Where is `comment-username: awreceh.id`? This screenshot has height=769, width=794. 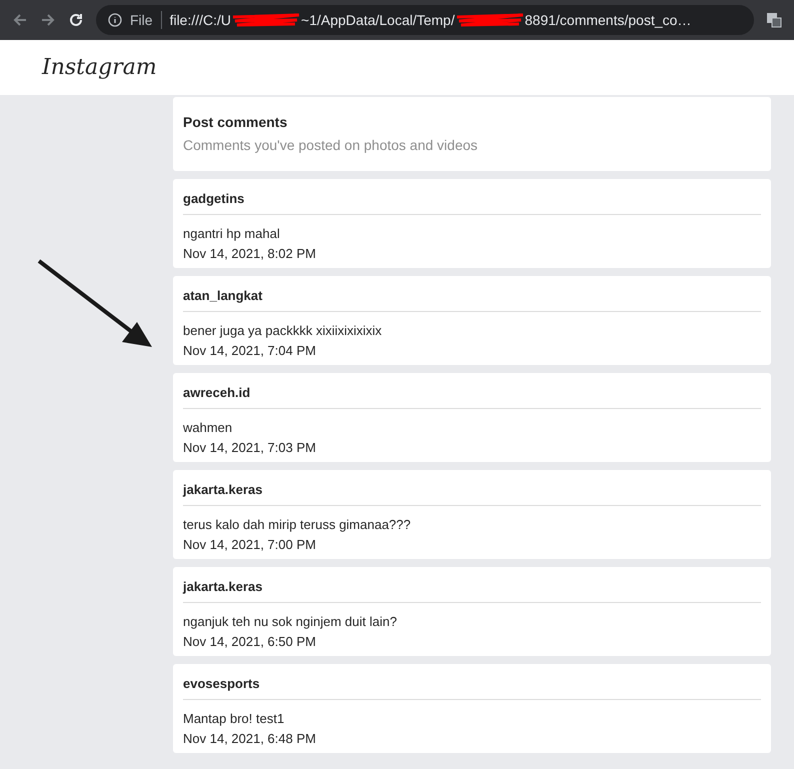
comment-username: awreceh.id is located at coordinates (472, 395).